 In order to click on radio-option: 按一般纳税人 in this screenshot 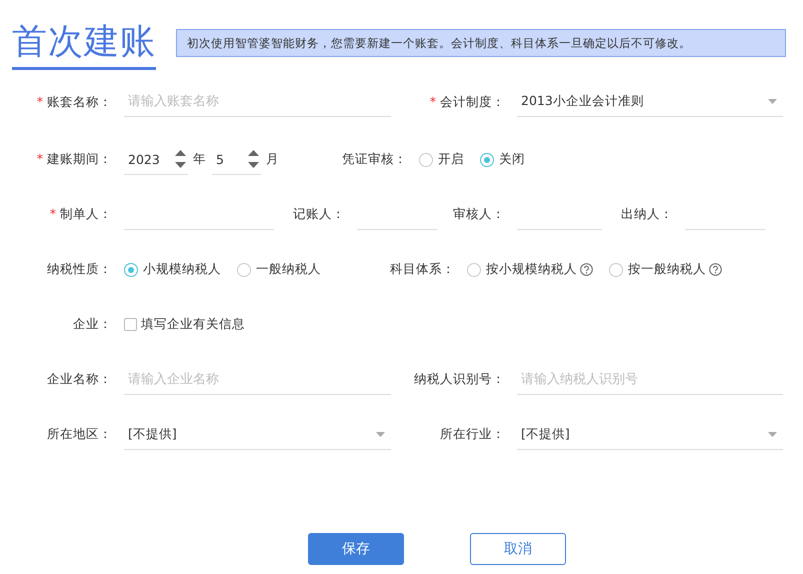, I will do `click(665, 269)`.